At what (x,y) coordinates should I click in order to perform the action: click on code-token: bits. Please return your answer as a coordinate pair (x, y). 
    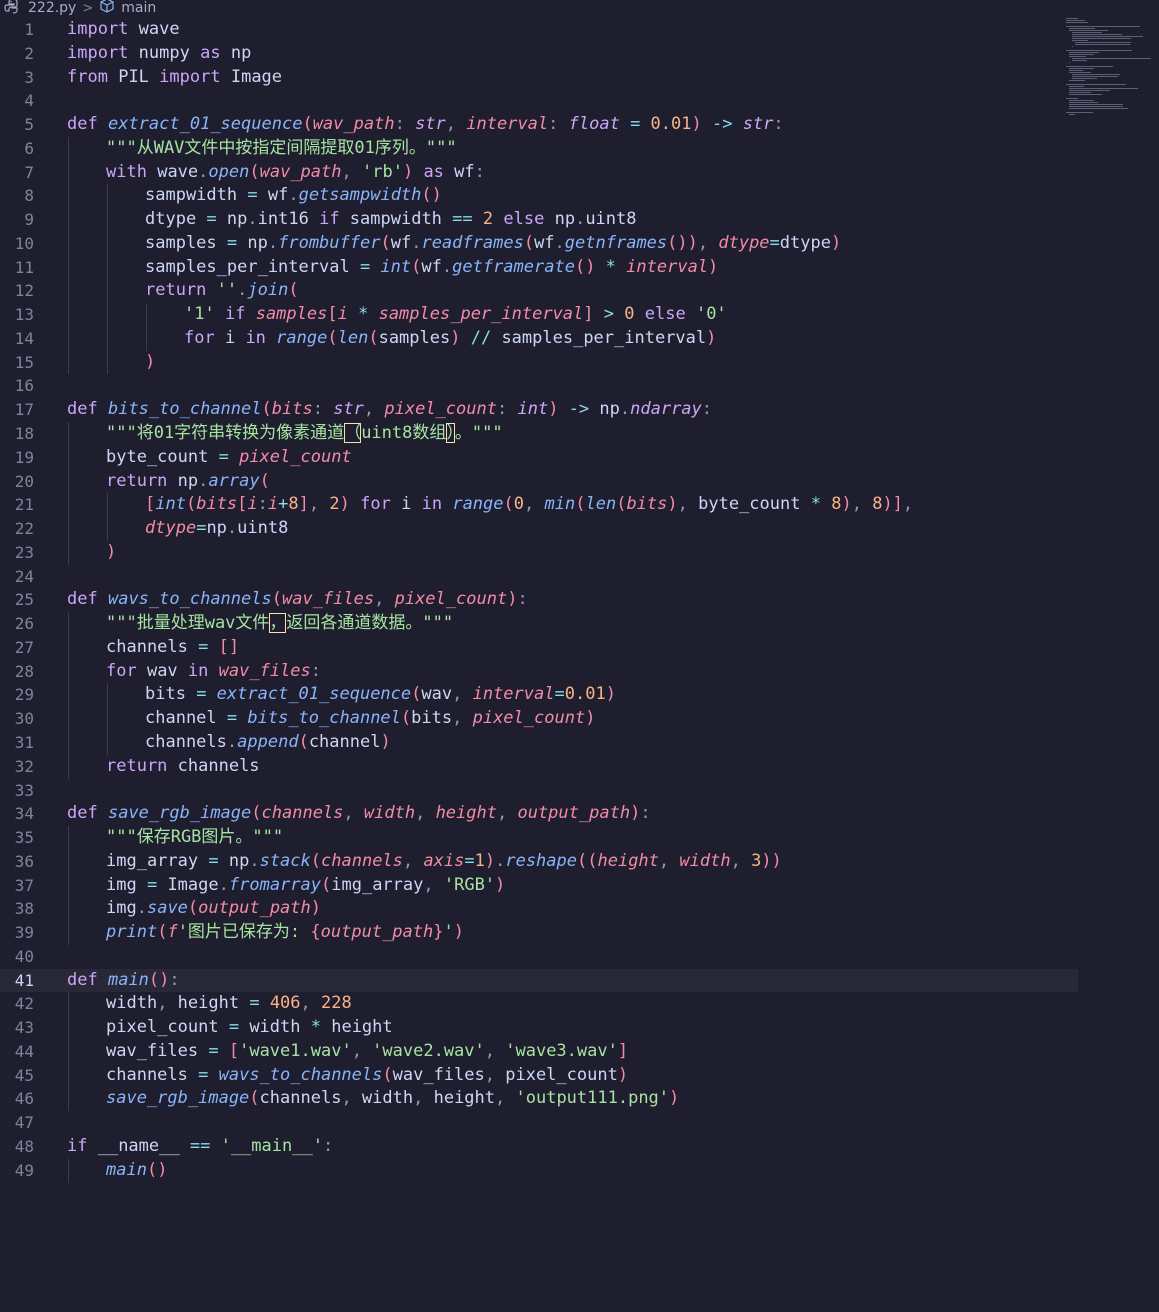
    Looking at the image, I should click on (217, 504).